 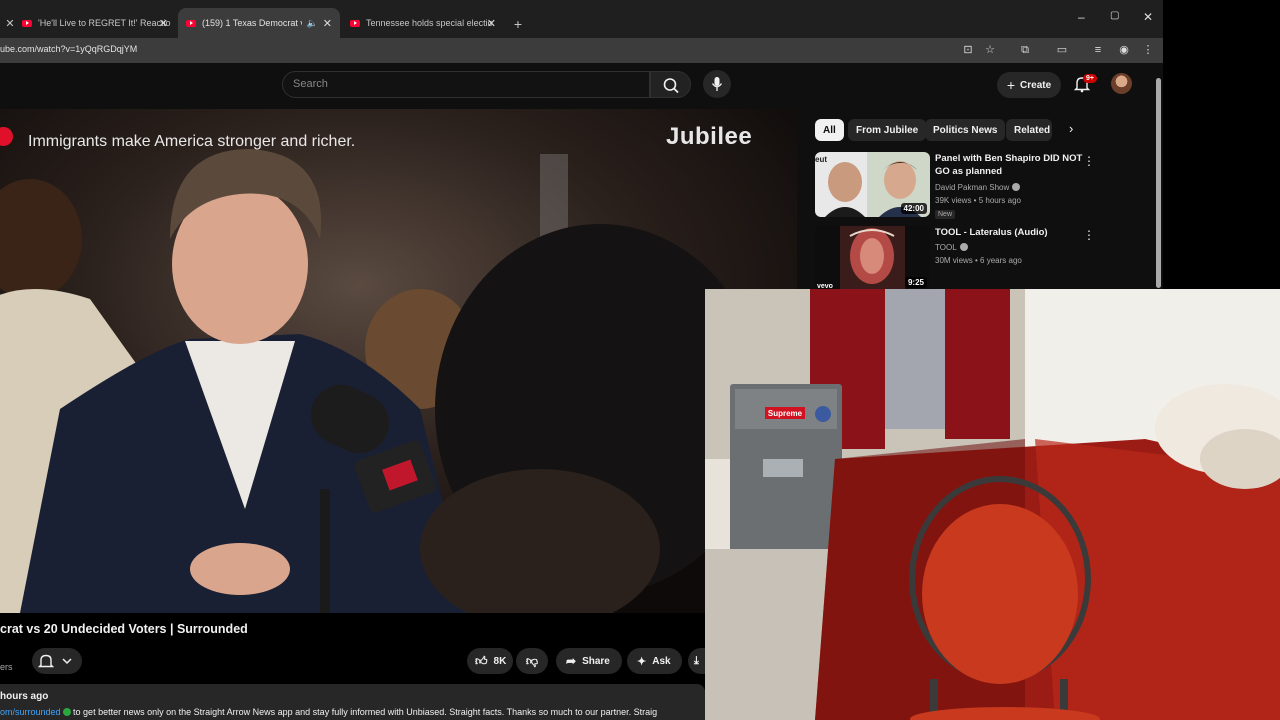 I want to click on like-count: 8K, so click(x=500, y=661).